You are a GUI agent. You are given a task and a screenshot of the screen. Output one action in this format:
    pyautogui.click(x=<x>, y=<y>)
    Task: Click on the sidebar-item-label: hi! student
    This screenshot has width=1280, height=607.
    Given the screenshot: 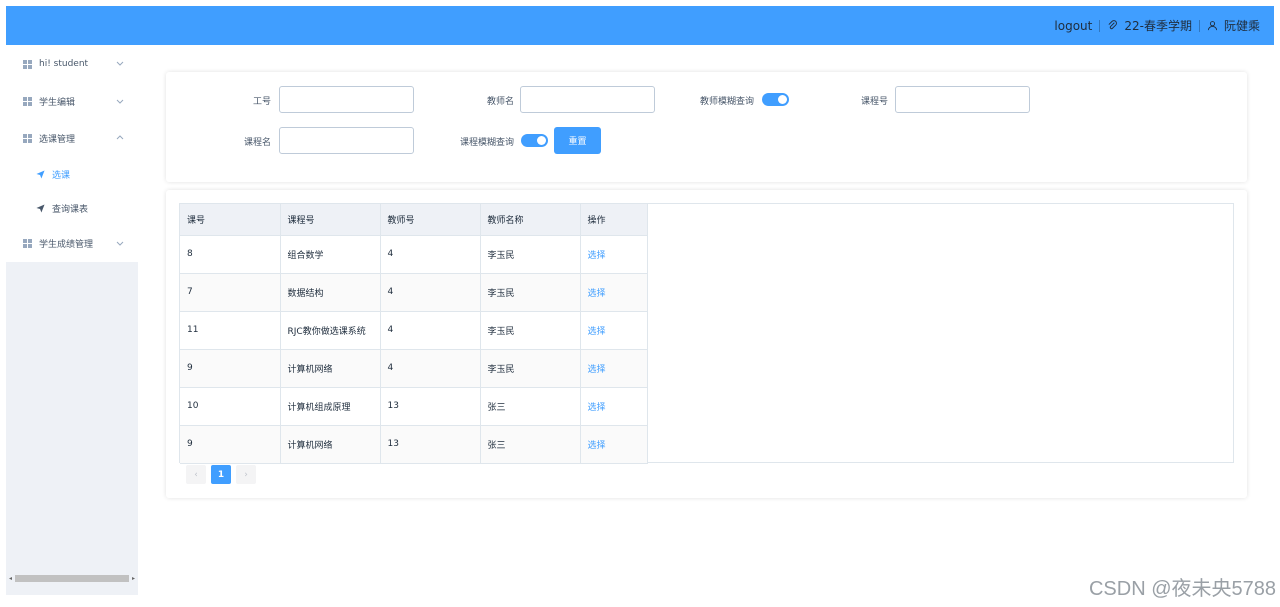 What is the action you would take?
    pyautogui.click(x=64, y=64)
    